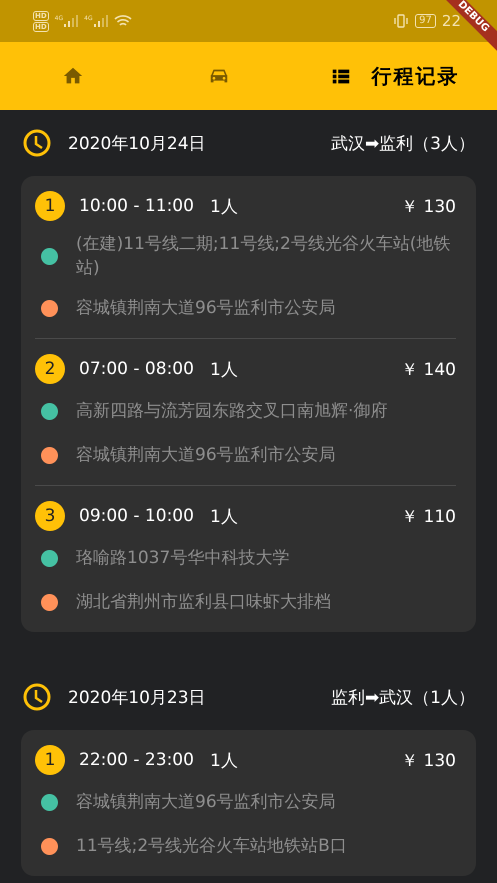 This screenshot has width=497, height=883. What do you see at coordinates (137, 143) in the screenshot?
I see `trip-date: 2020年10月24日` at bounding box center [137, 143].